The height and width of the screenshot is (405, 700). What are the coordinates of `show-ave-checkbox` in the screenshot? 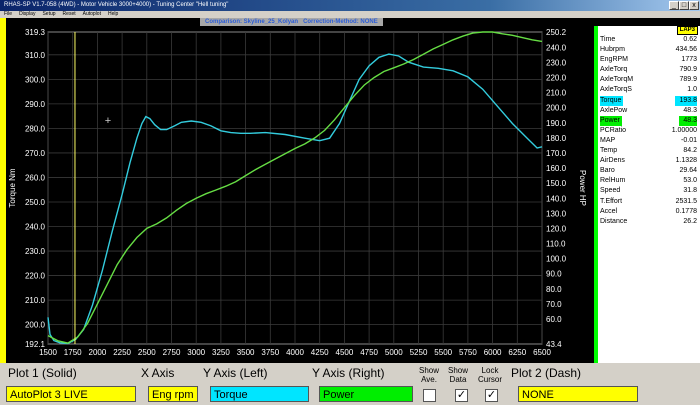 It's located at (429, 395).